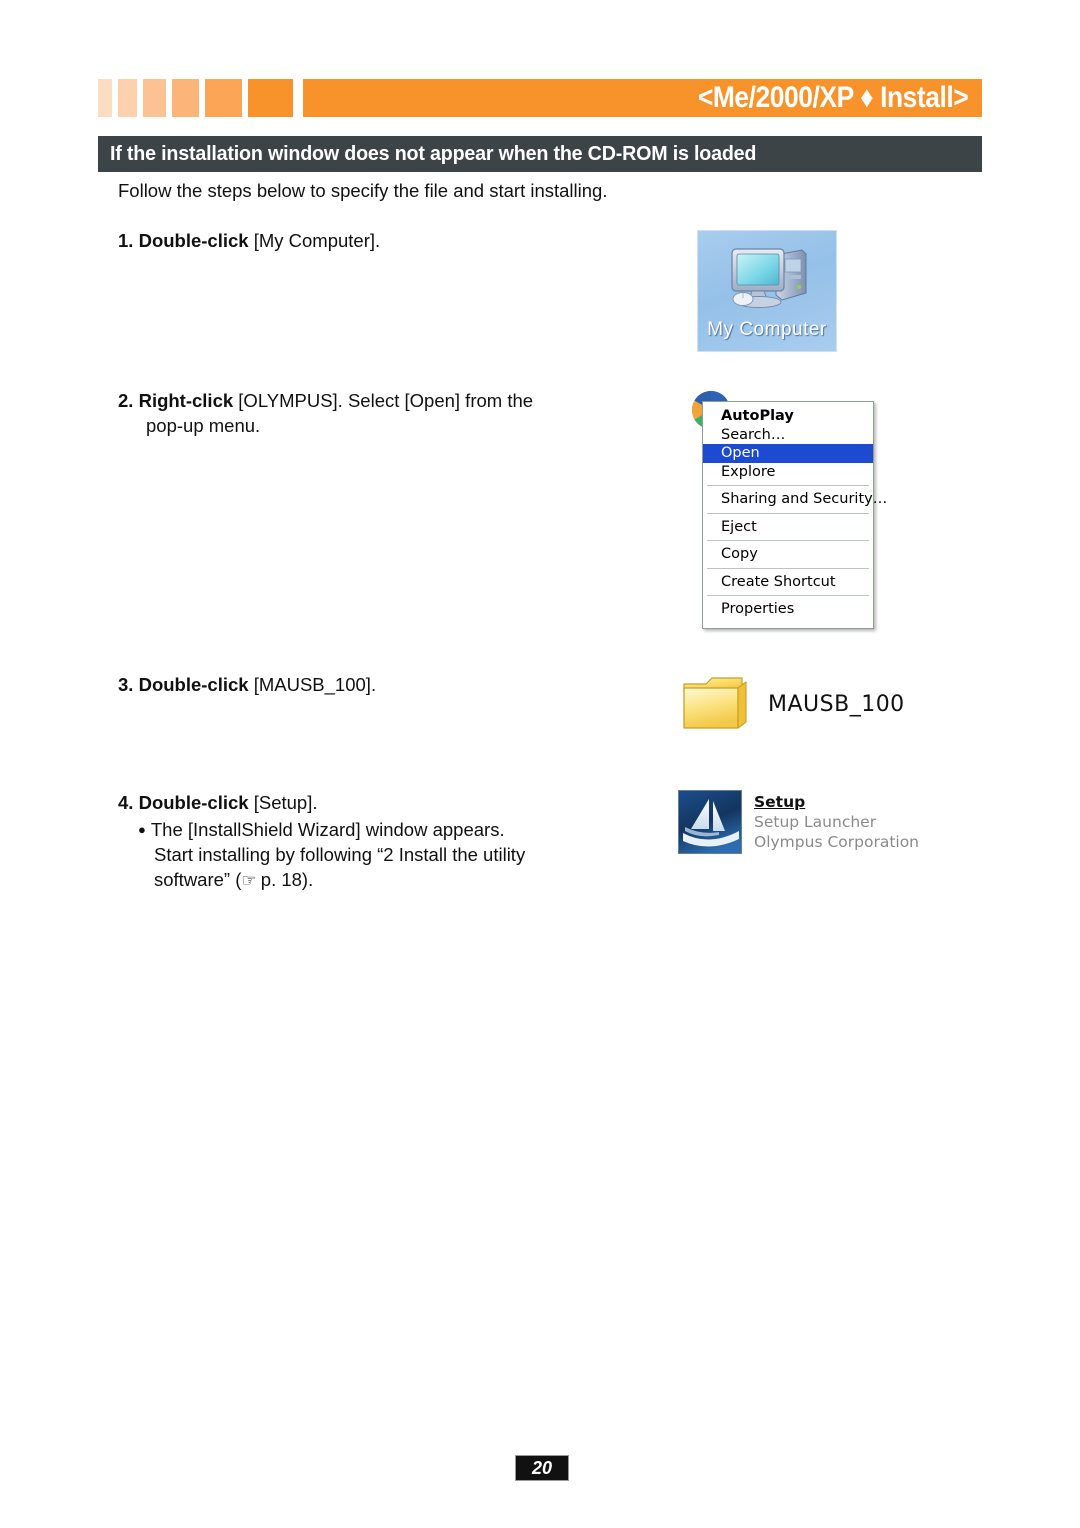 This screenshot has width=1080, height=1528. What do you see at coordinates (769, 278) in the screenshot?
I see `my-computer-icon` at bounding box center [769, 278].